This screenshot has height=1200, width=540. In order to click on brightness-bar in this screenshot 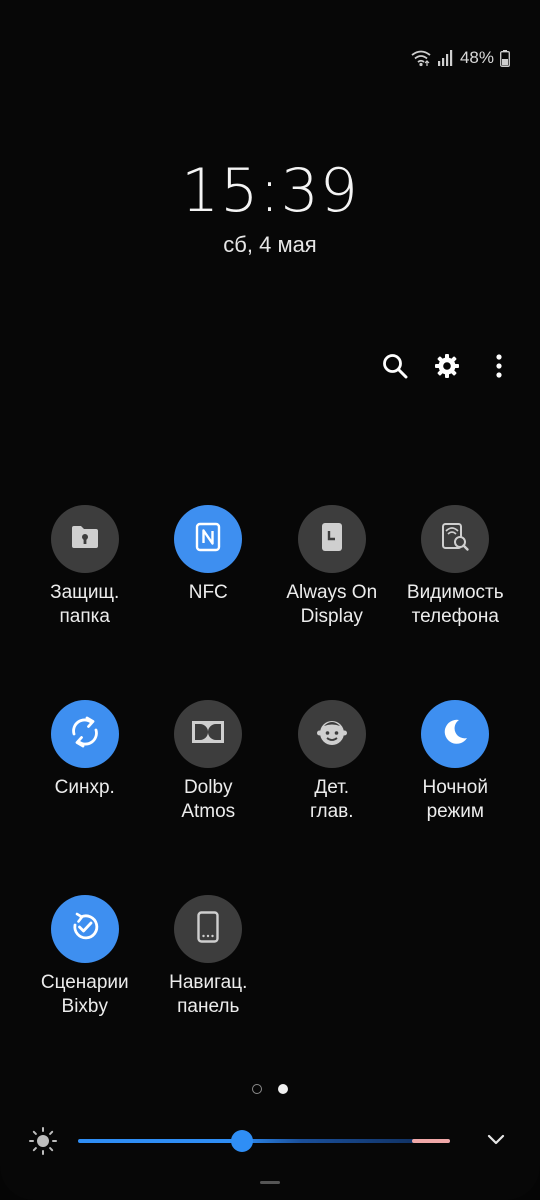, I will do `click(268, 1140)`.